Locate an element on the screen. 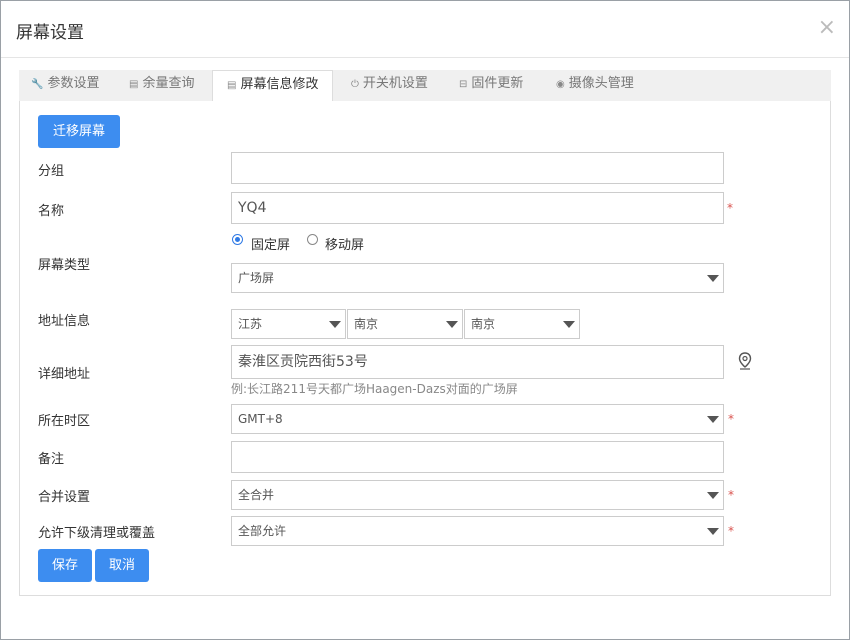  name-label: 名称 is located at coordinates (51, 211).